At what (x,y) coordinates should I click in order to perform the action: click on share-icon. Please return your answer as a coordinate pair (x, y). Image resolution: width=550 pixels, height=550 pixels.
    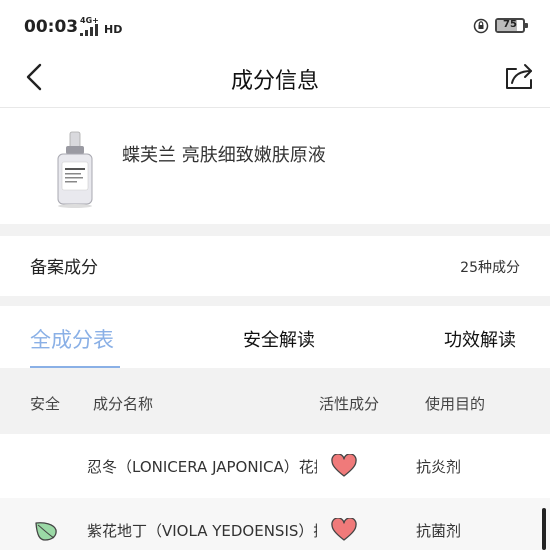
    Looking at the image, I should click on (519, 76).